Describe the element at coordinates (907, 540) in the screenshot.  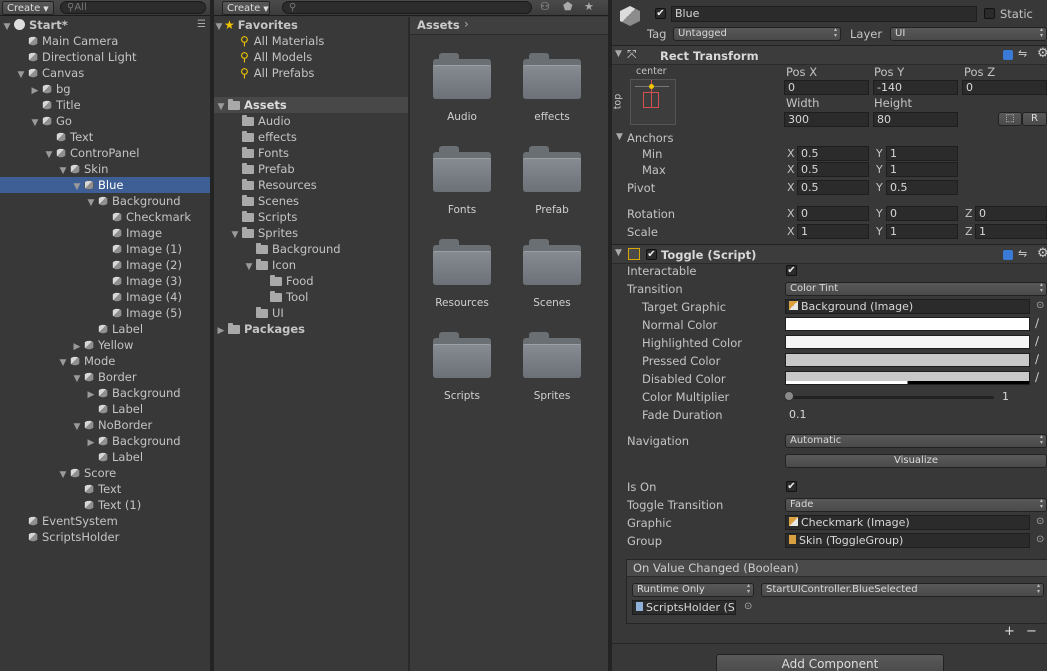
I see `group-field: Skin (ToggleGroup)` at that location.